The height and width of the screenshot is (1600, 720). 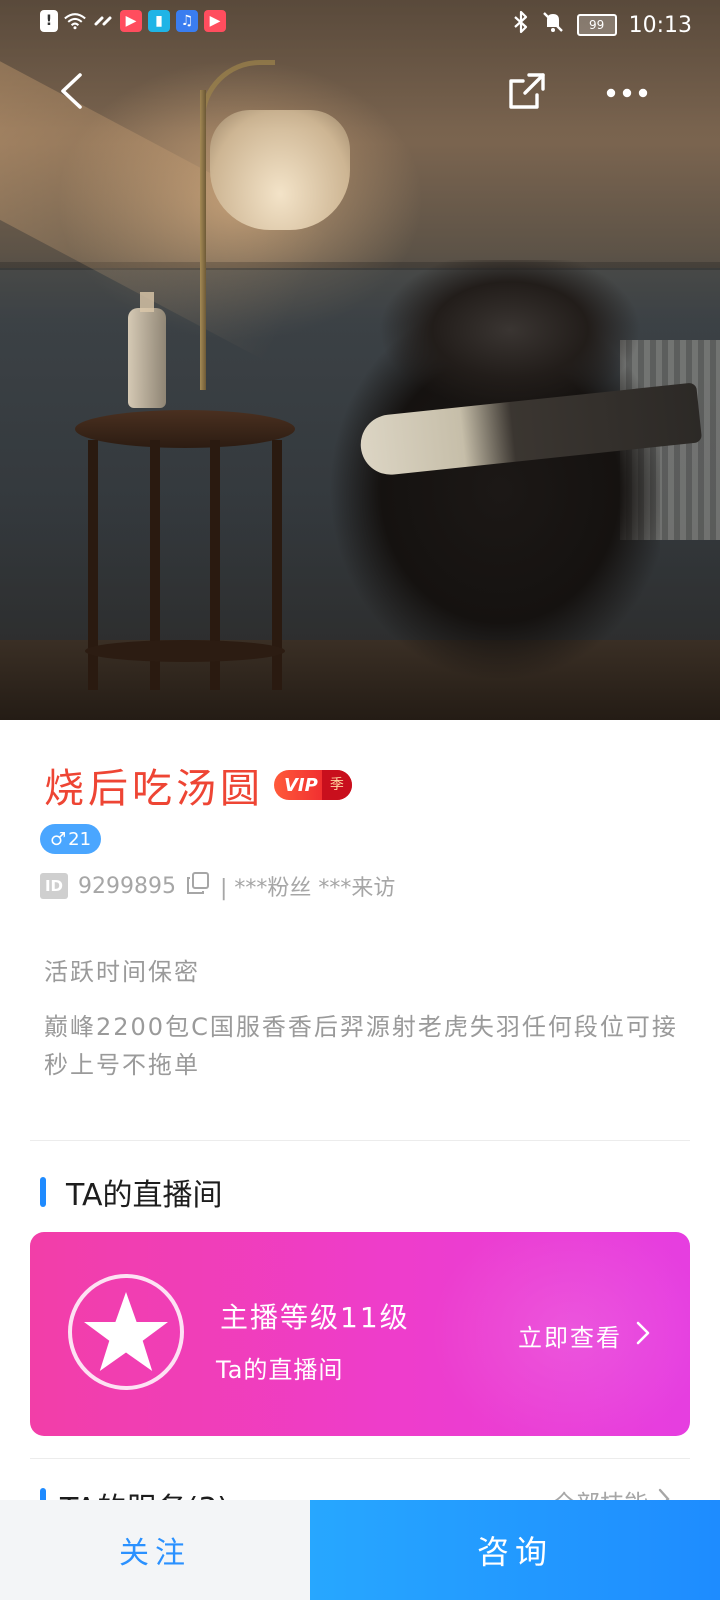 What do you see at coordinates (570, 1338) in the screenshot?
I see `view-now-label: 立即查看` at bounding box center [570, 1338].